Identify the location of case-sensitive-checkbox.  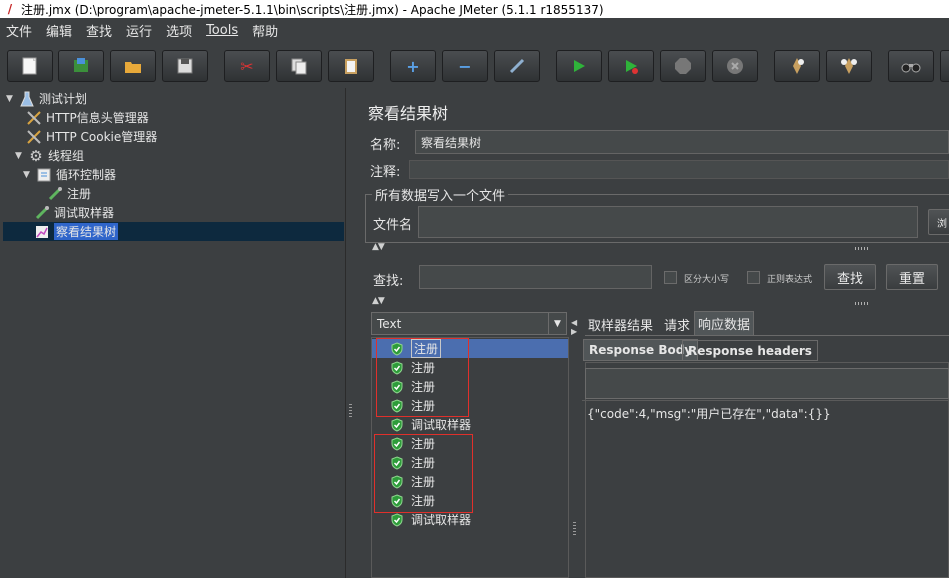
(670, 277).